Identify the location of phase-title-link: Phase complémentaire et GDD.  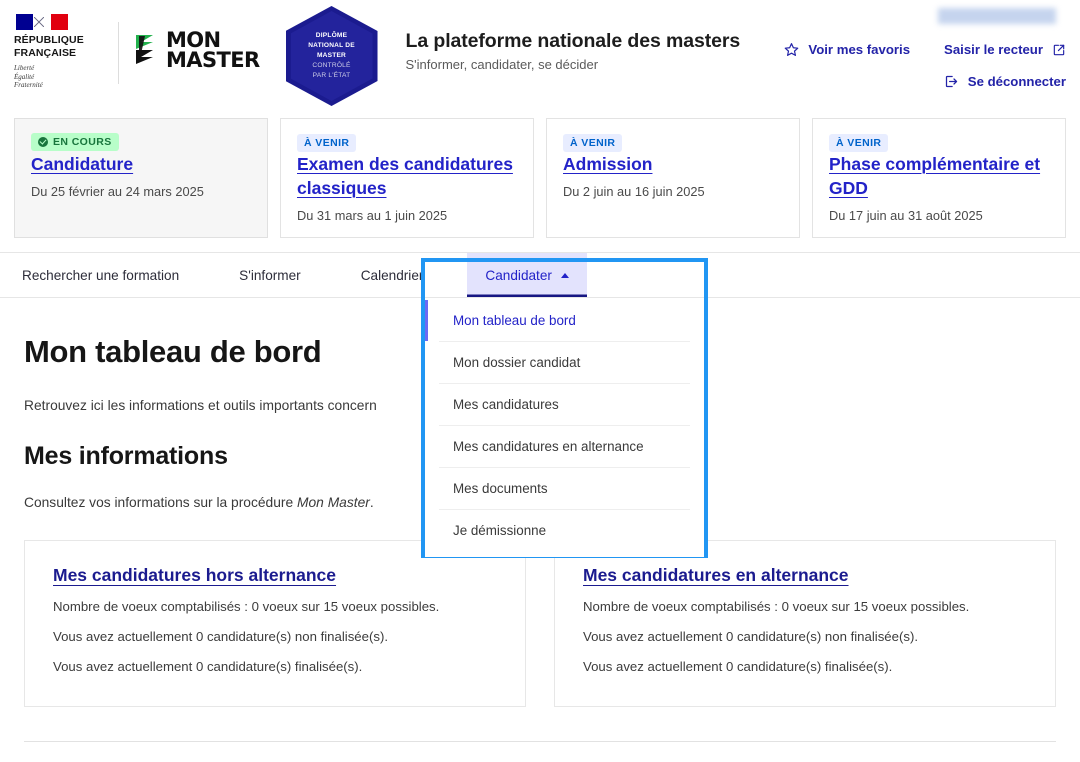
(934, 176).